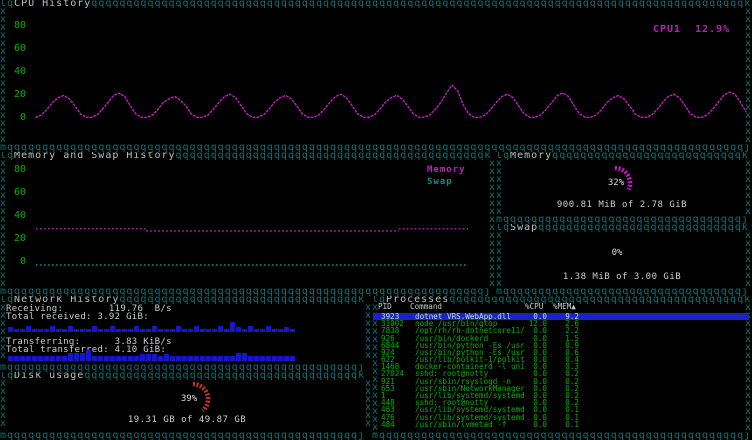 The height and width of the screenshot is (440, 752). Describe the element at coordinates (426, 306) in the screenshot. I see `processes-header-command: Command` at that location.